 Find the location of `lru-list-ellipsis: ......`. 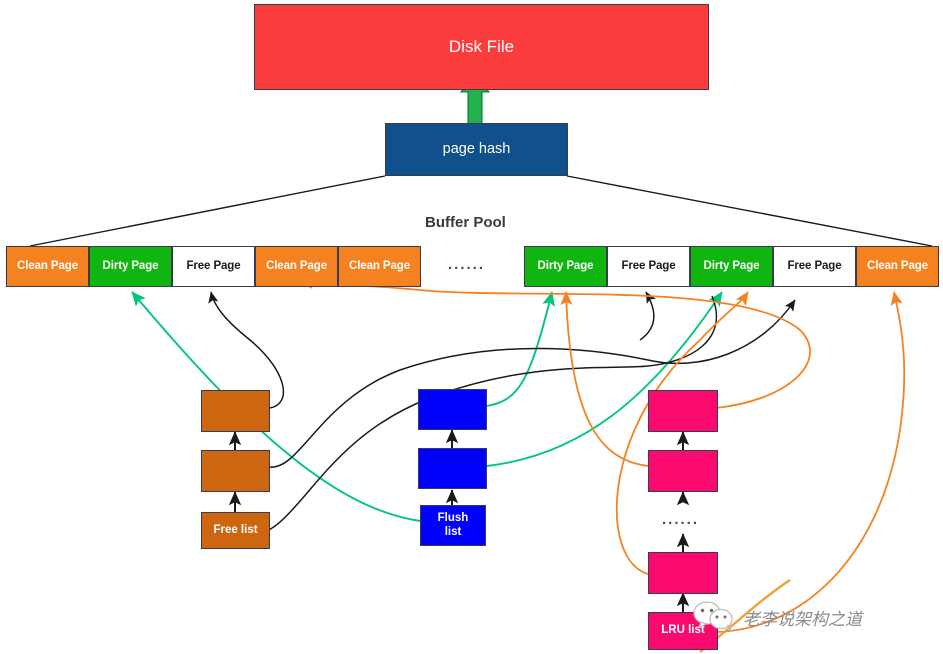

lru-list-ellipsis: ...... is located at coordinates (681, 519).